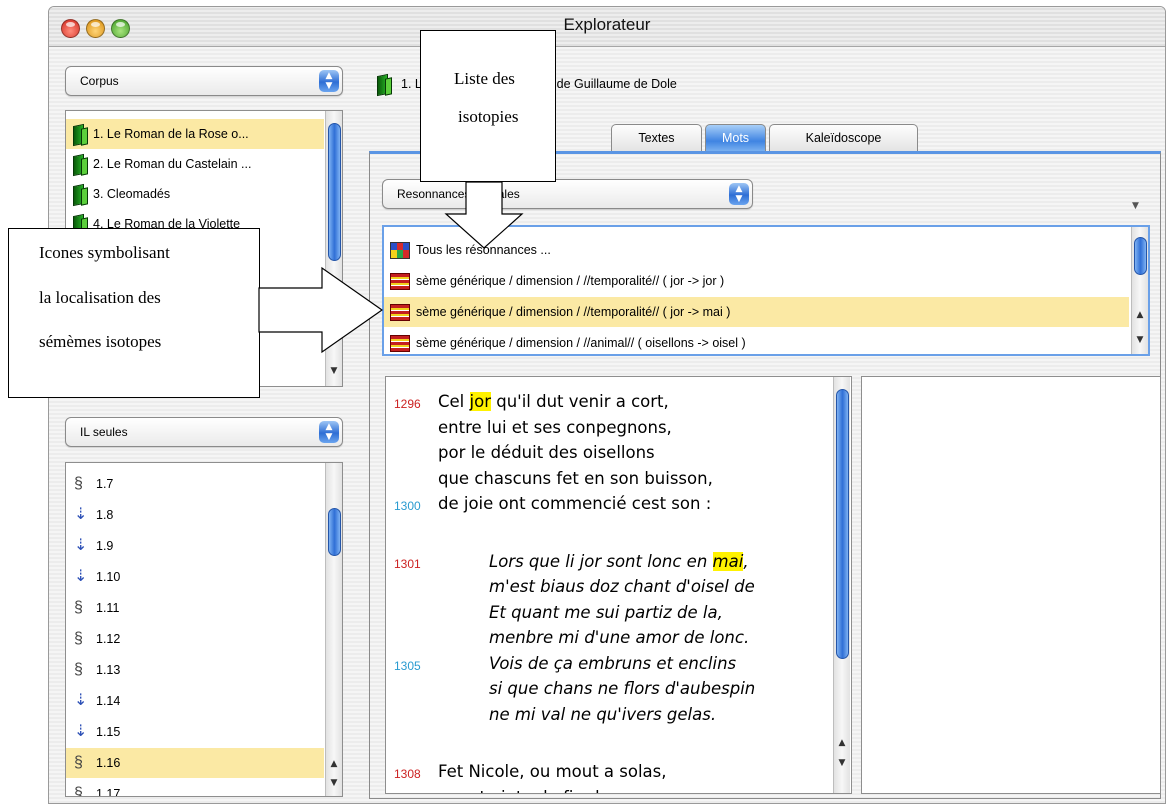 The height and width of the screenshot is (809, 1171). What do you see at coordinates (195, 608) in the screenshot?
I see `il-item: § 1.11` at bounding box center [195, 608].